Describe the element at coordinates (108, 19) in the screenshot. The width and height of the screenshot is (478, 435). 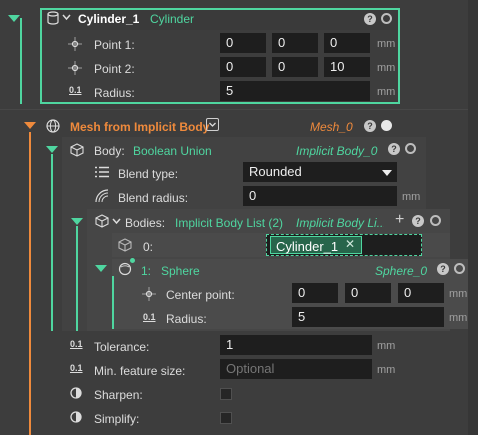
I see `cylinder-name: Cylinder_1` at that location.